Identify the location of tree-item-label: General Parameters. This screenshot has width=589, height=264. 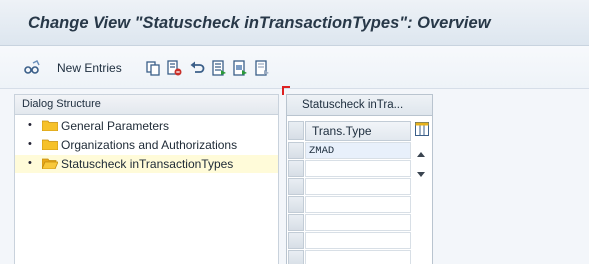
(115, 126).